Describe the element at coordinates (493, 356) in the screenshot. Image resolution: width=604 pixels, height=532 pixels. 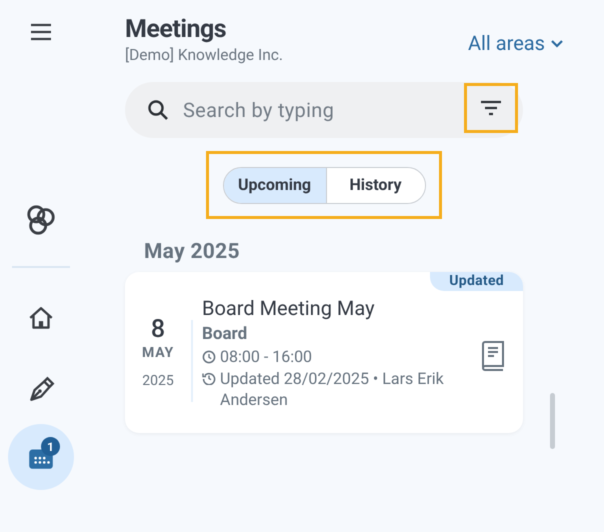
I see `book-icon` at that location.